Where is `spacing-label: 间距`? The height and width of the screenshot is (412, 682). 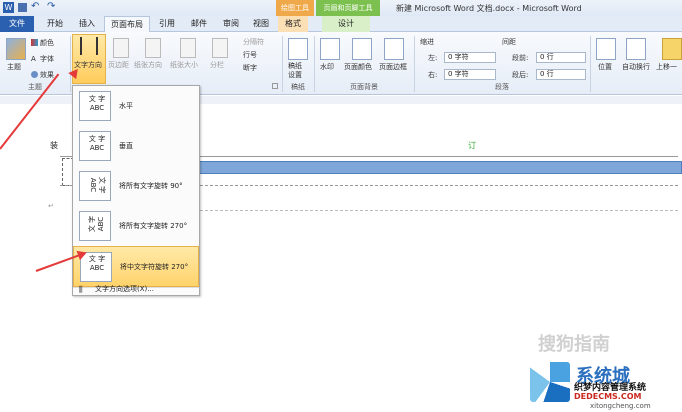 spacing-label: 间距 is located at coordinates (509, 42).